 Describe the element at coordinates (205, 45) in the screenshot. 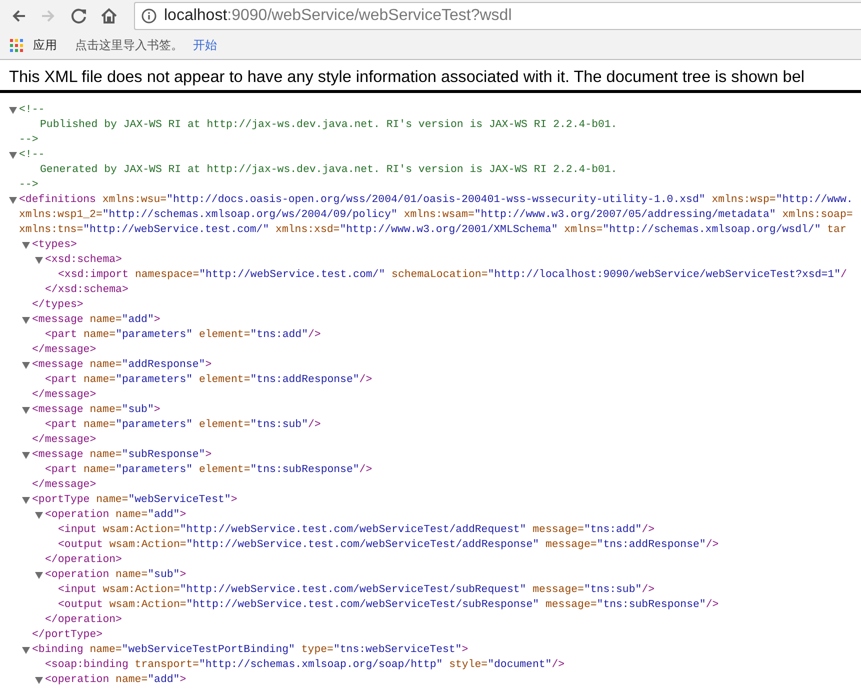

I see `start-link: 开始` at that location.